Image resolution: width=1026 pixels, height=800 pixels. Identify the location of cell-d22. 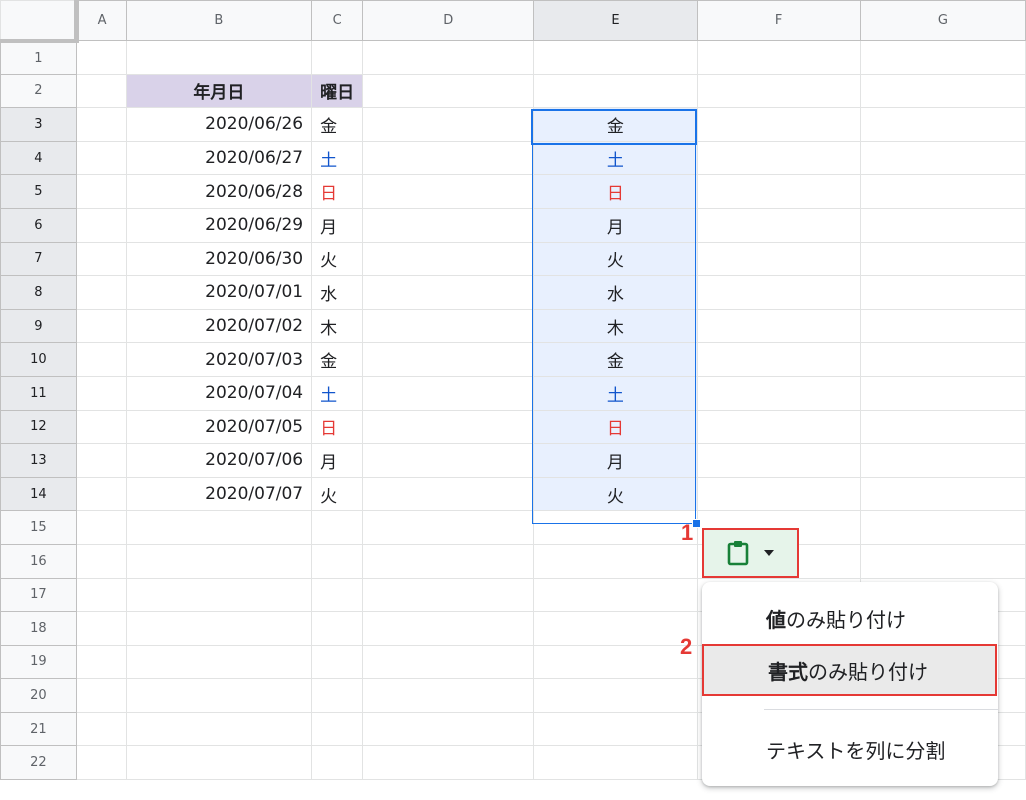
(448, 763).